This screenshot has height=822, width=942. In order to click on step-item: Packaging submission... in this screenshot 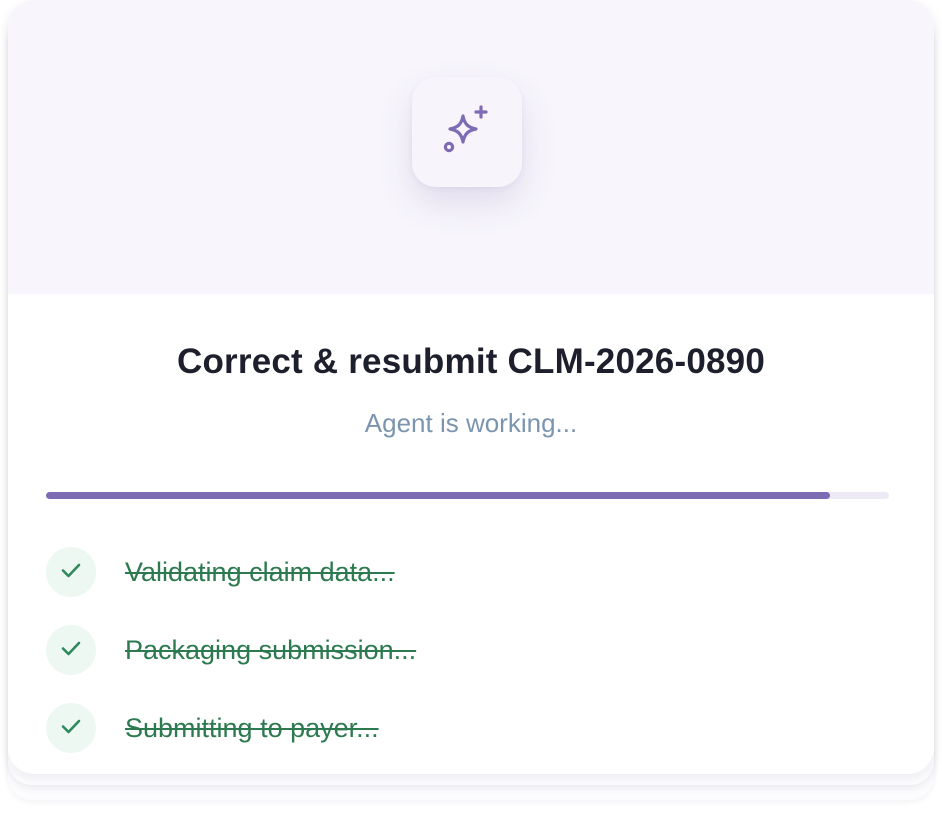, I will do `click(231, 650)`.